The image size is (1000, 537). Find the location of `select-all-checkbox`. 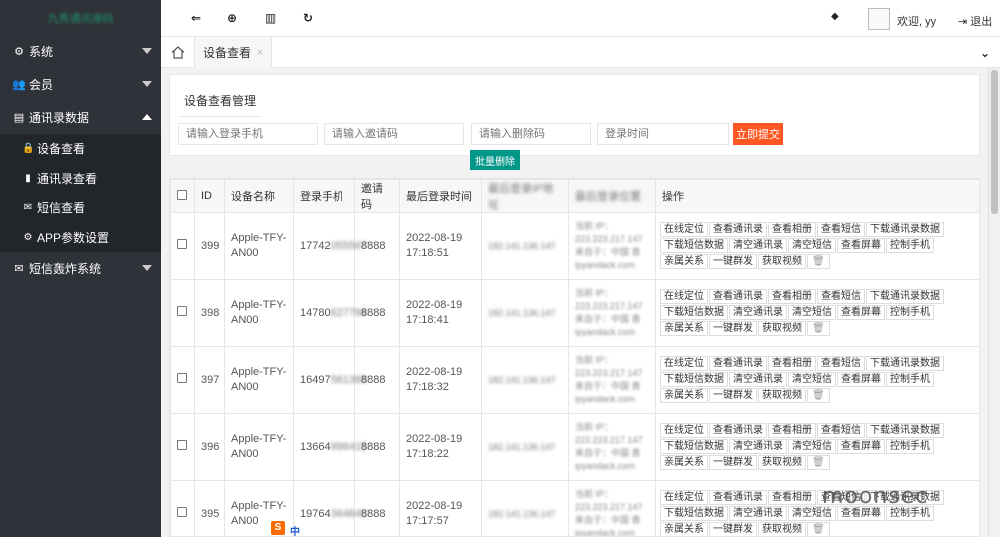

select-all-checkbox is located at coordinates (182, 194).